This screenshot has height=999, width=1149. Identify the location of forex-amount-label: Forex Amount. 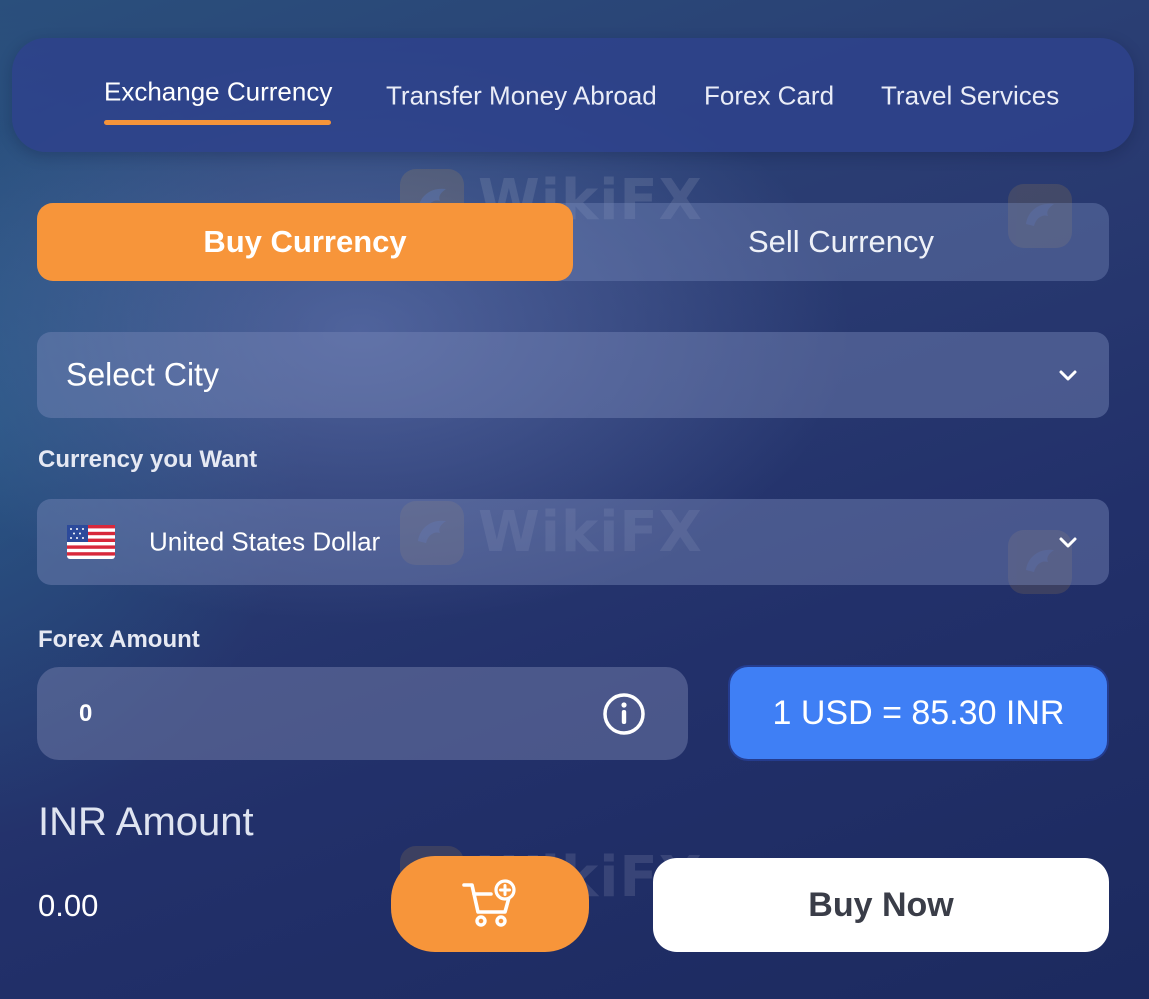
(119, 639).